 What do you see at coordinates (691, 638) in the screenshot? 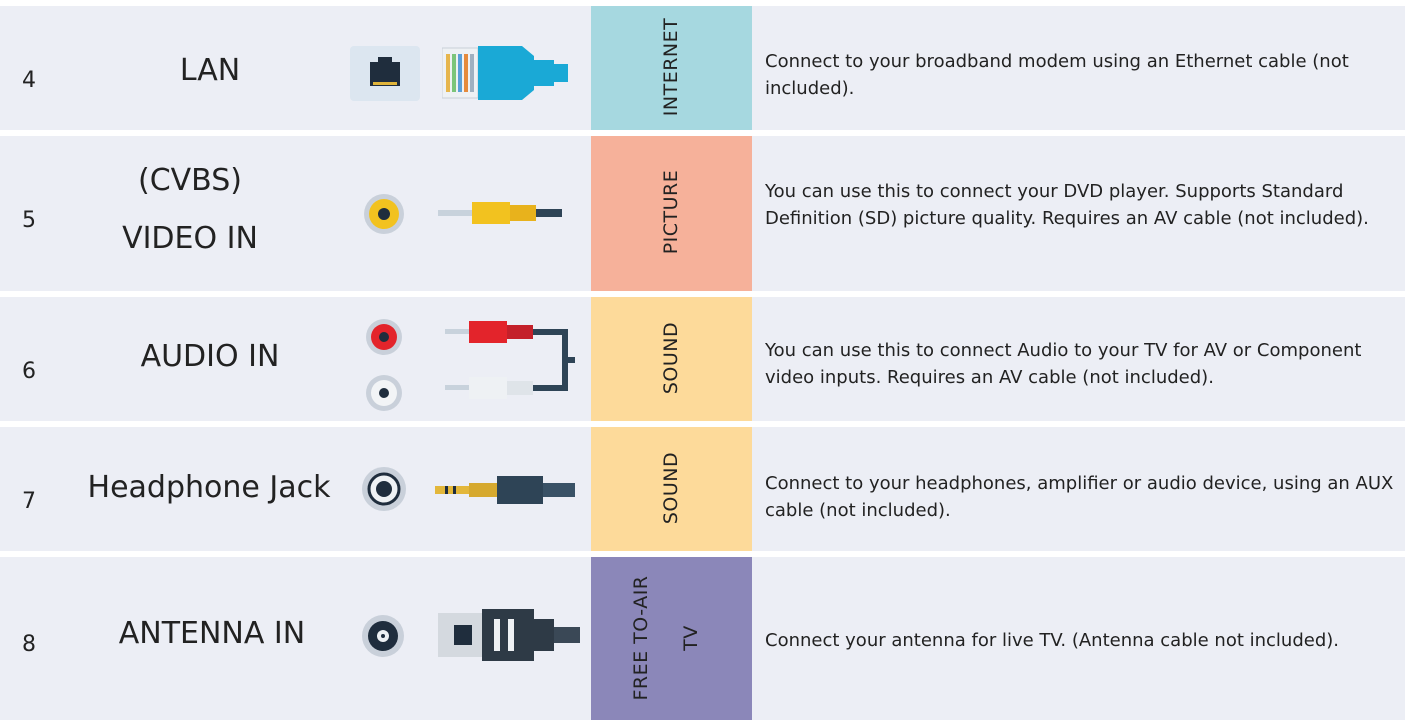
I see `category-label-line-2: TV` at bounding box center [691, 638].